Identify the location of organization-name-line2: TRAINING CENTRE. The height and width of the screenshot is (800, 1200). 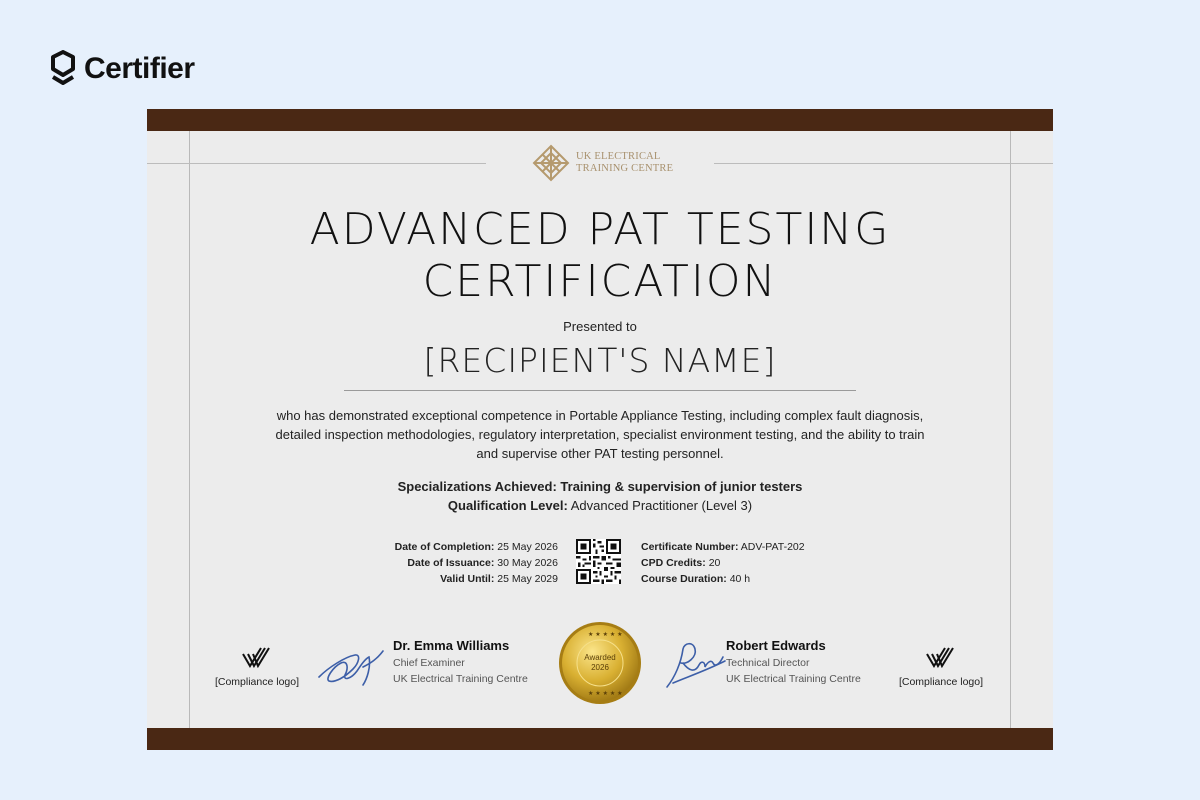
(625, 168).